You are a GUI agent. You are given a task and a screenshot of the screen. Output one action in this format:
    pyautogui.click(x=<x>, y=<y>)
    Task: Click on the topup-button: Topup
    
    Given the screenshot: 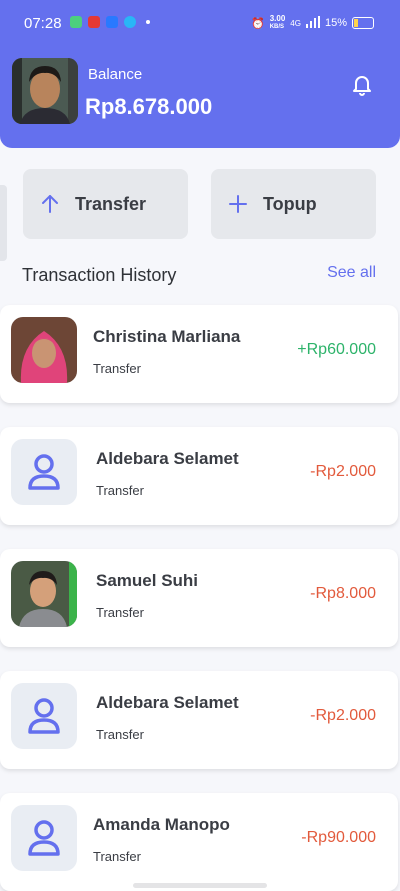 What is the action you would take?
    pyautogui.click(x=293, y=204)
    